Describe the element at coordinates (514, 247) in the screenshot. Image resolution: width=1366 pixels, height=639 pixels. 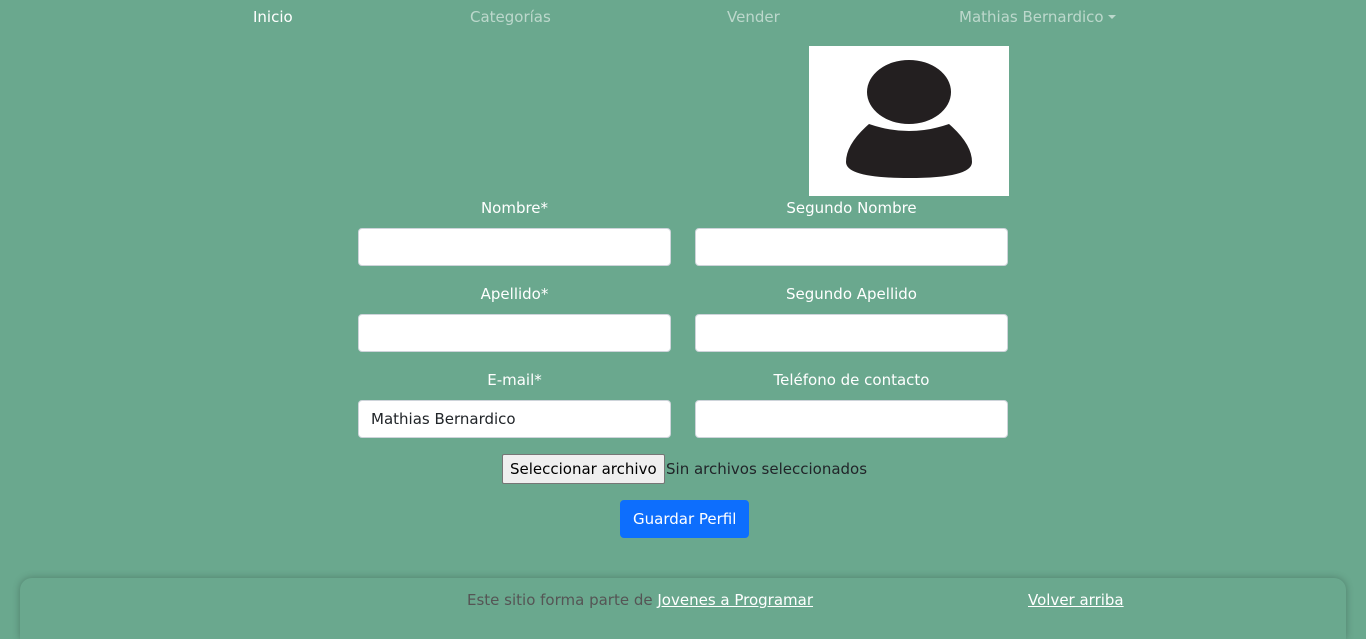
I see `nombre-input` at that location.